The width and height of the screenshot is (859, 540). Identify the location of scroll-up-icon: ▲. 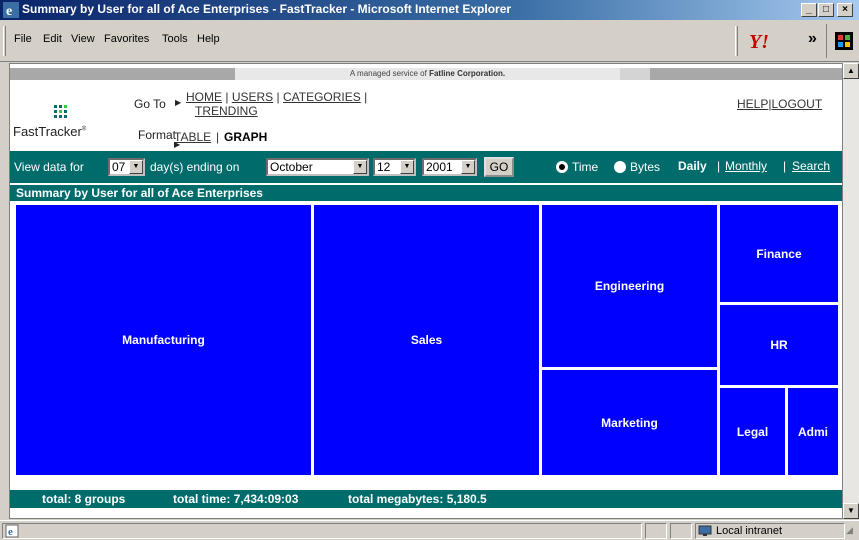
(851, 71).